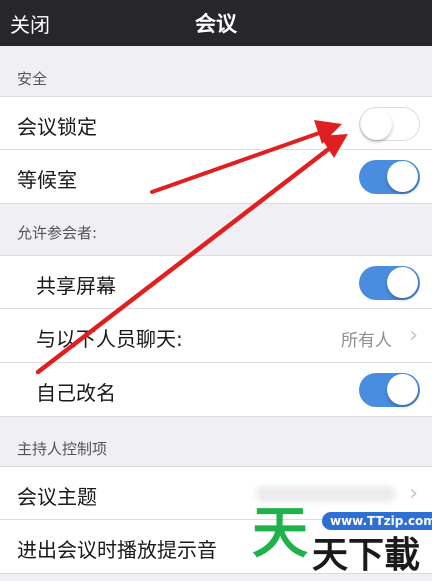  What do you see at coordinates (62, 449) in the screenshot?
I see `section-header-host-controls: 主持人控制项` at bounding box center [62, 449].